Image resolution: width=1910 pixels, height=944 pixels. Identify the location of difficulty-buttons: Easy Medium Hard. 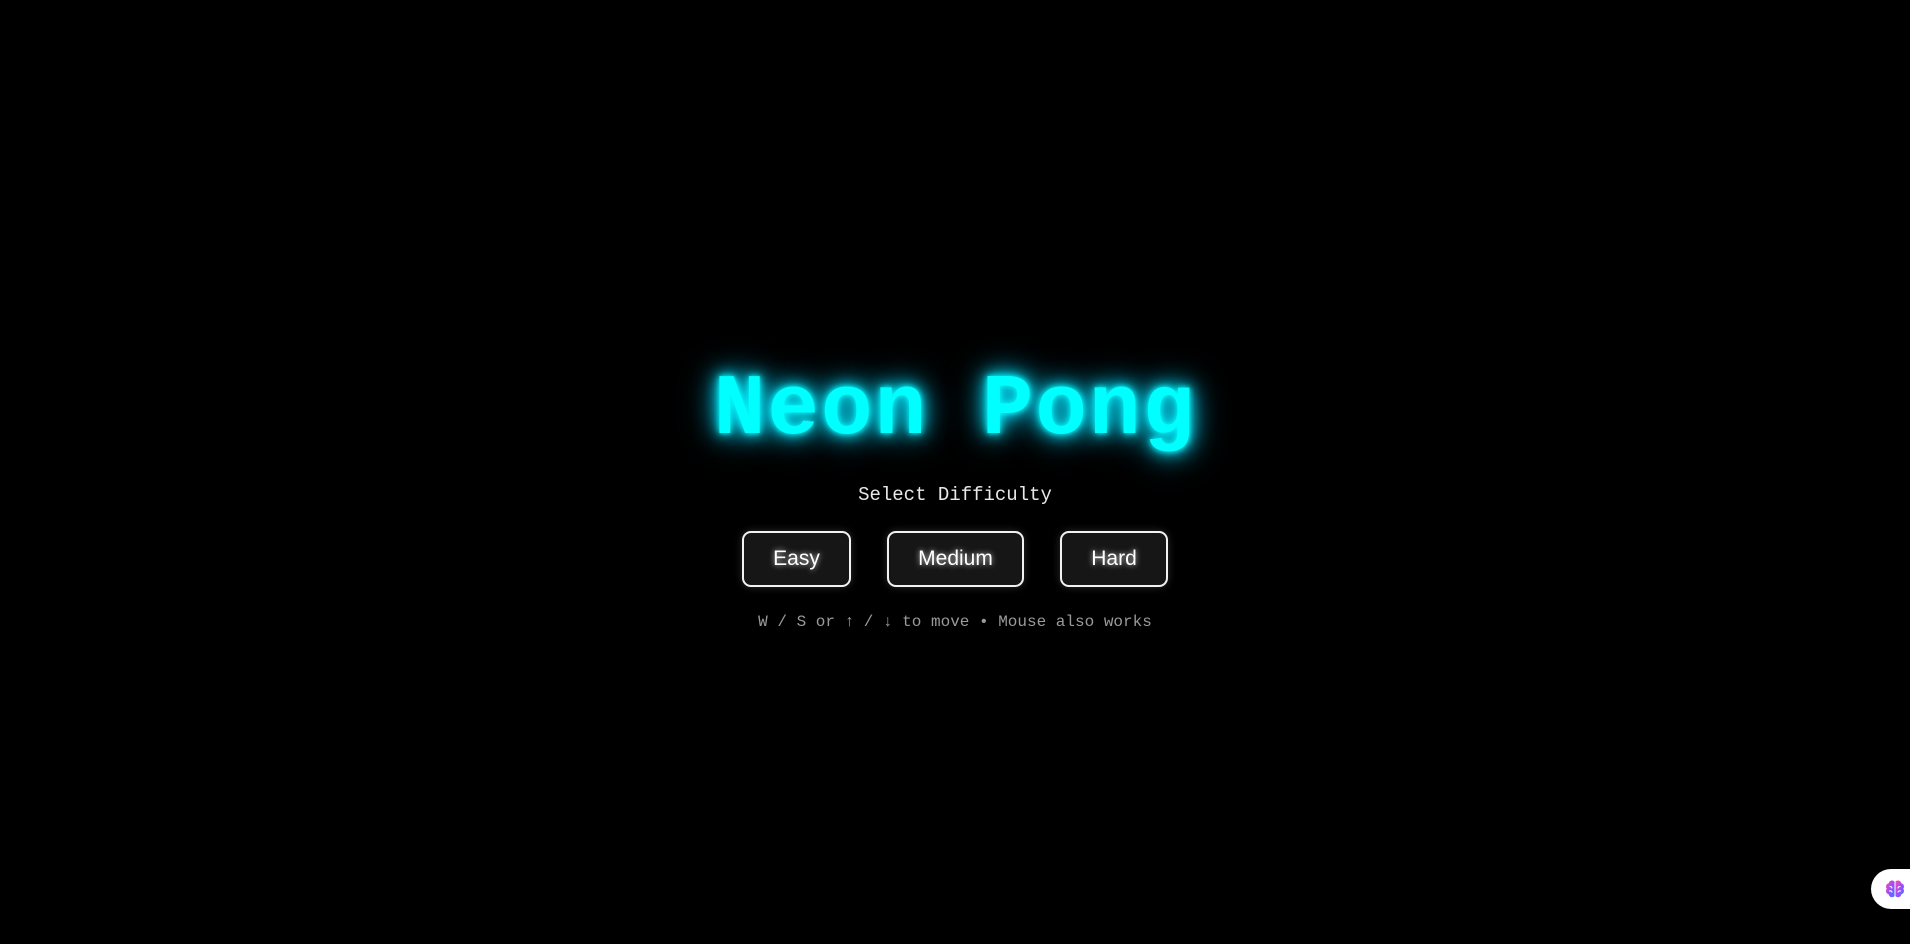
(955, 559).